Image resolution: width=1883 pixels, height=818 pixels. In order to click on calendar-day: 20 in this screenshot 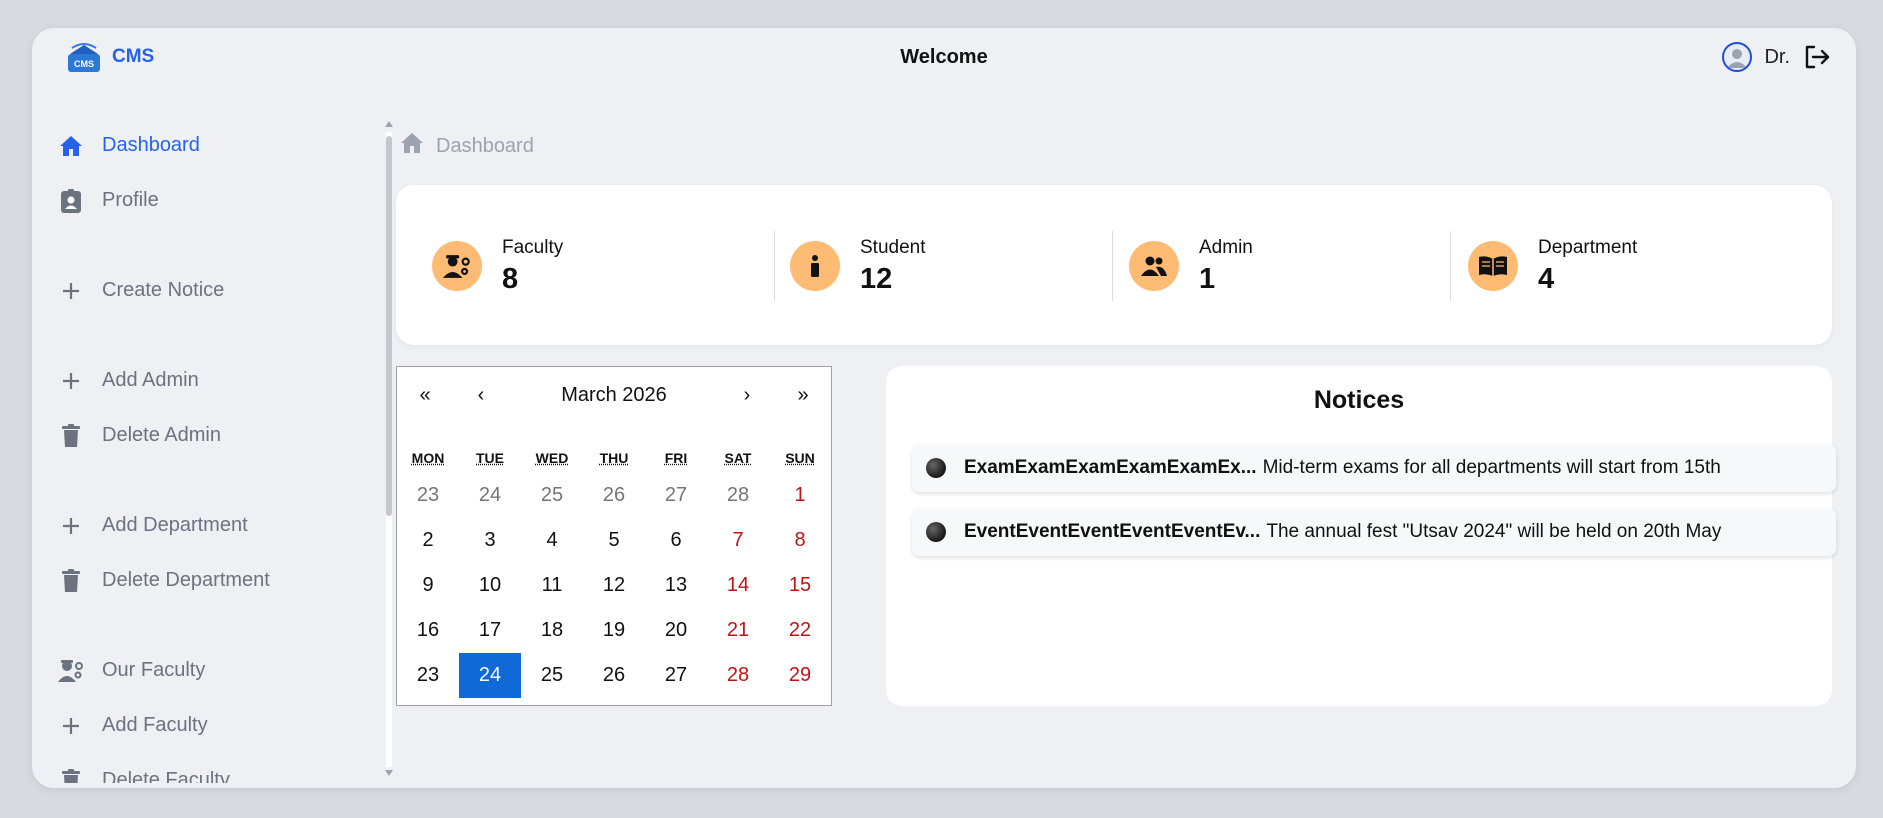, I will do `click(676, 630)`.